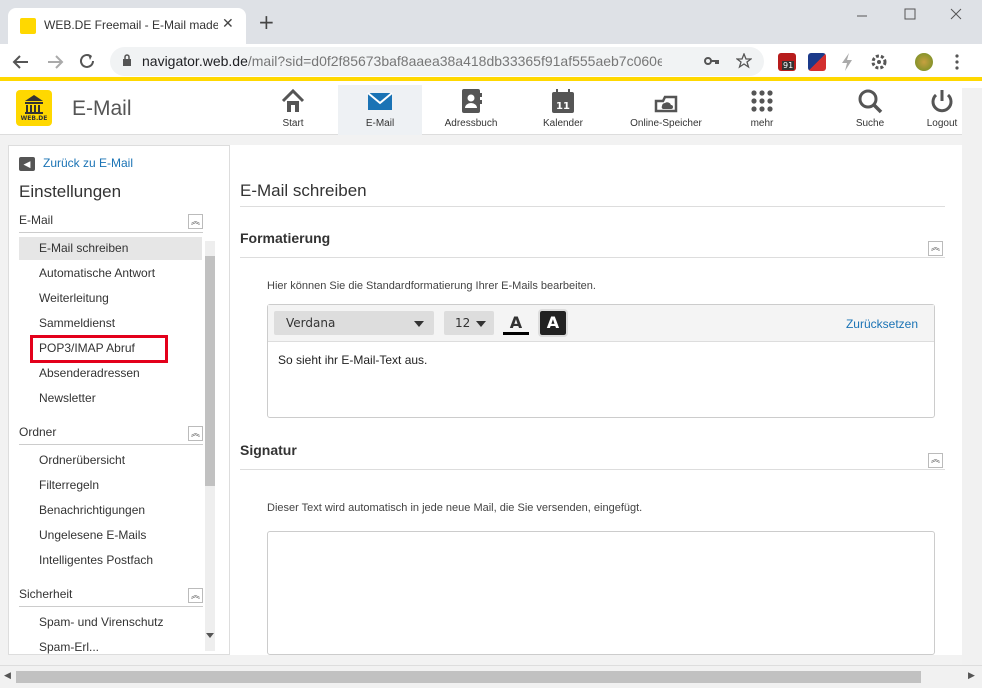 This screenshot has width=982, height=688. I want to click on mail-icon, so click(380, 101).